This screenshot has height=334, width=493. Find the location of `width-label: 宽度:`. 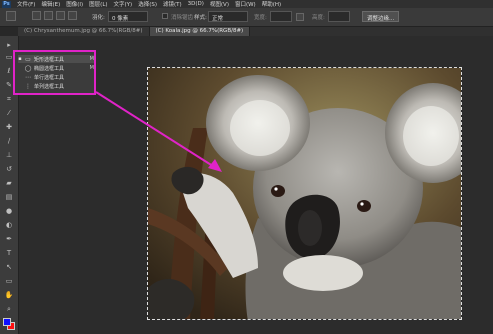

width-label: 宽度: is located at coordinates (260, 18).